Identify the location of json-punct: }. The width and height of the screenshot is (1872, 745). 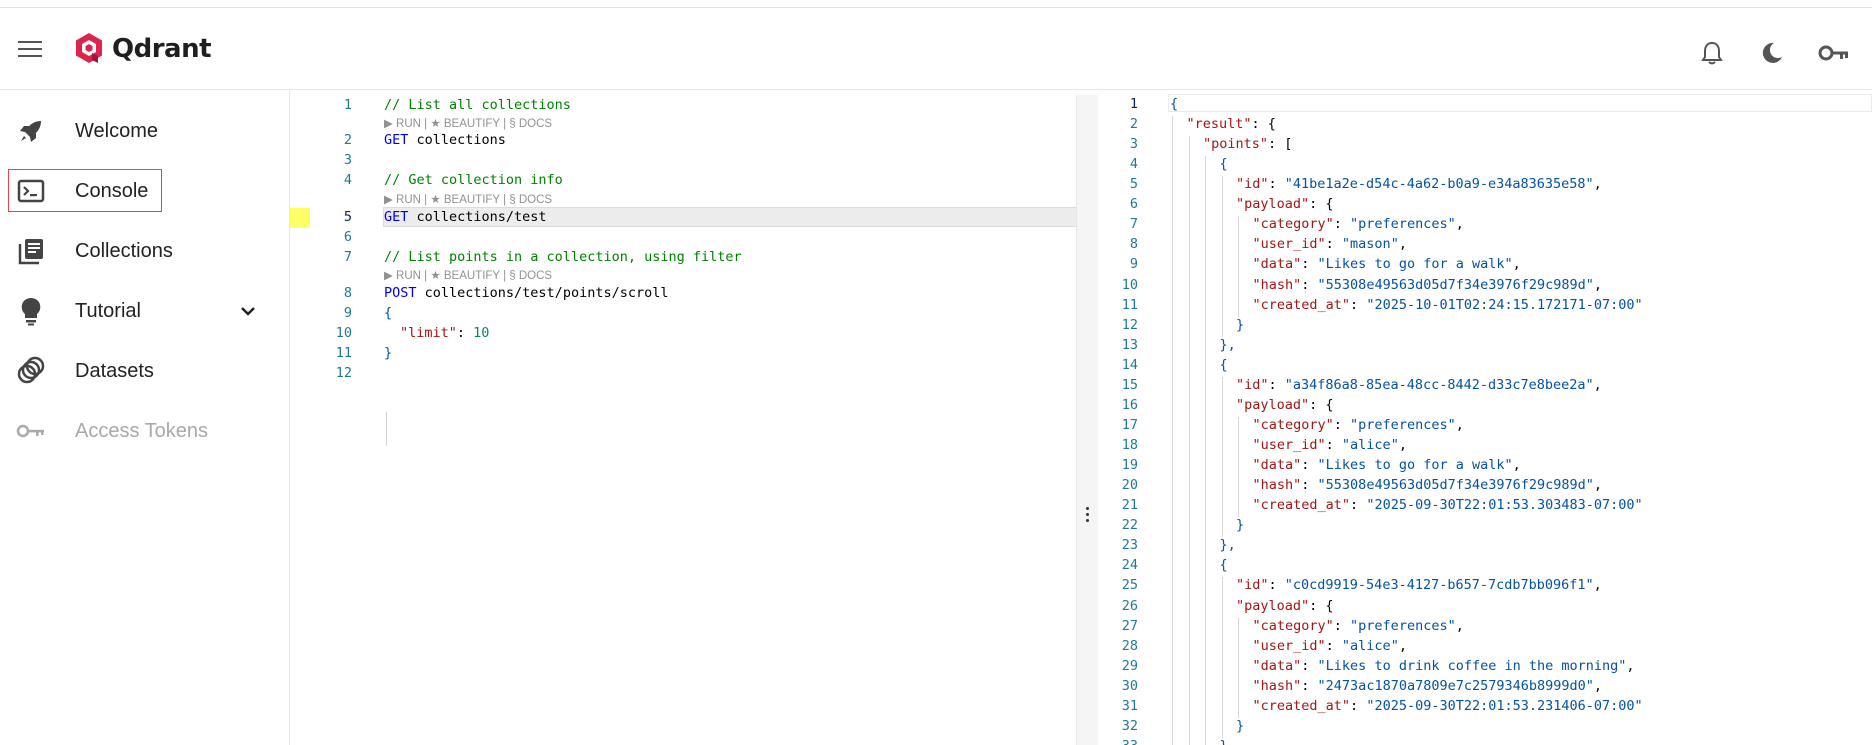
(1240, 725).